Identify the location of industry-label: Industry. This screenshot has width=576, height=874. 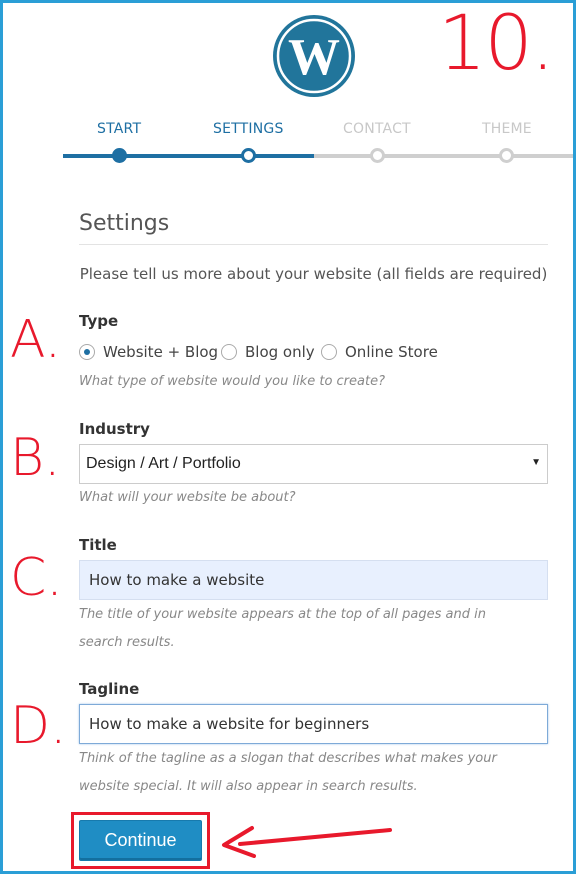
(114, 429).